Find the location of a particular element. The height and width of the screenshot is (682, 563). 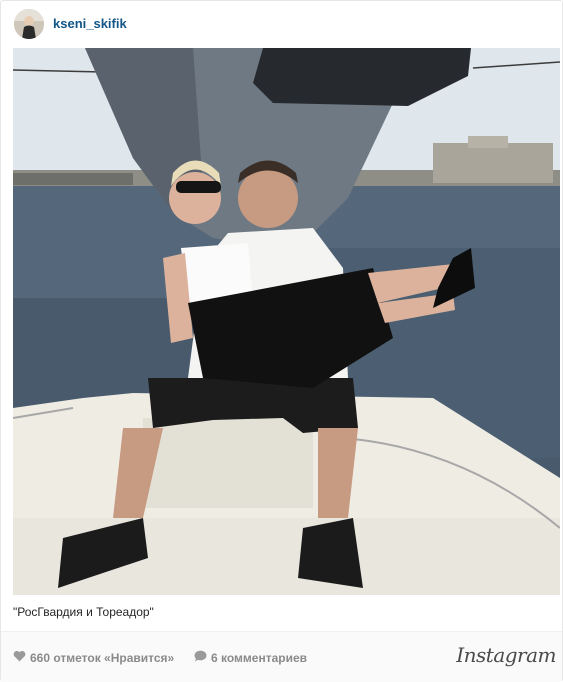

comments-count: 6 комментариев is located at coordinates (250, 657).